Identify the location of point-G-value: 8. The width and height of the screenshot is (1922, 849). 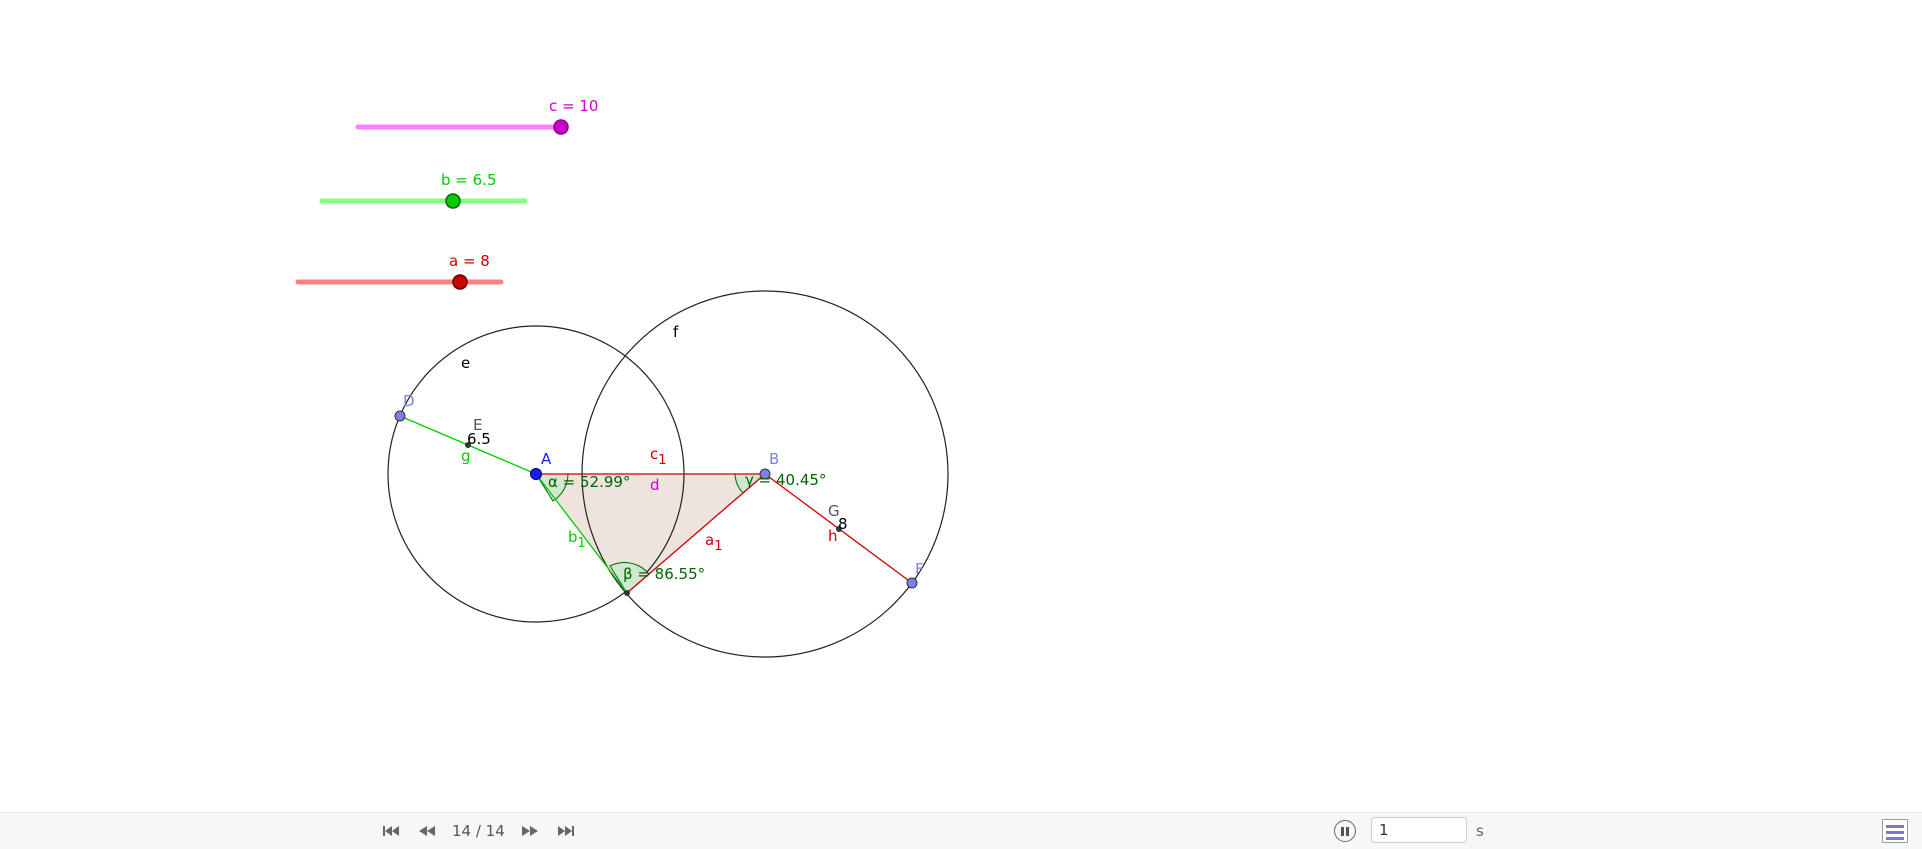
(843, 524).